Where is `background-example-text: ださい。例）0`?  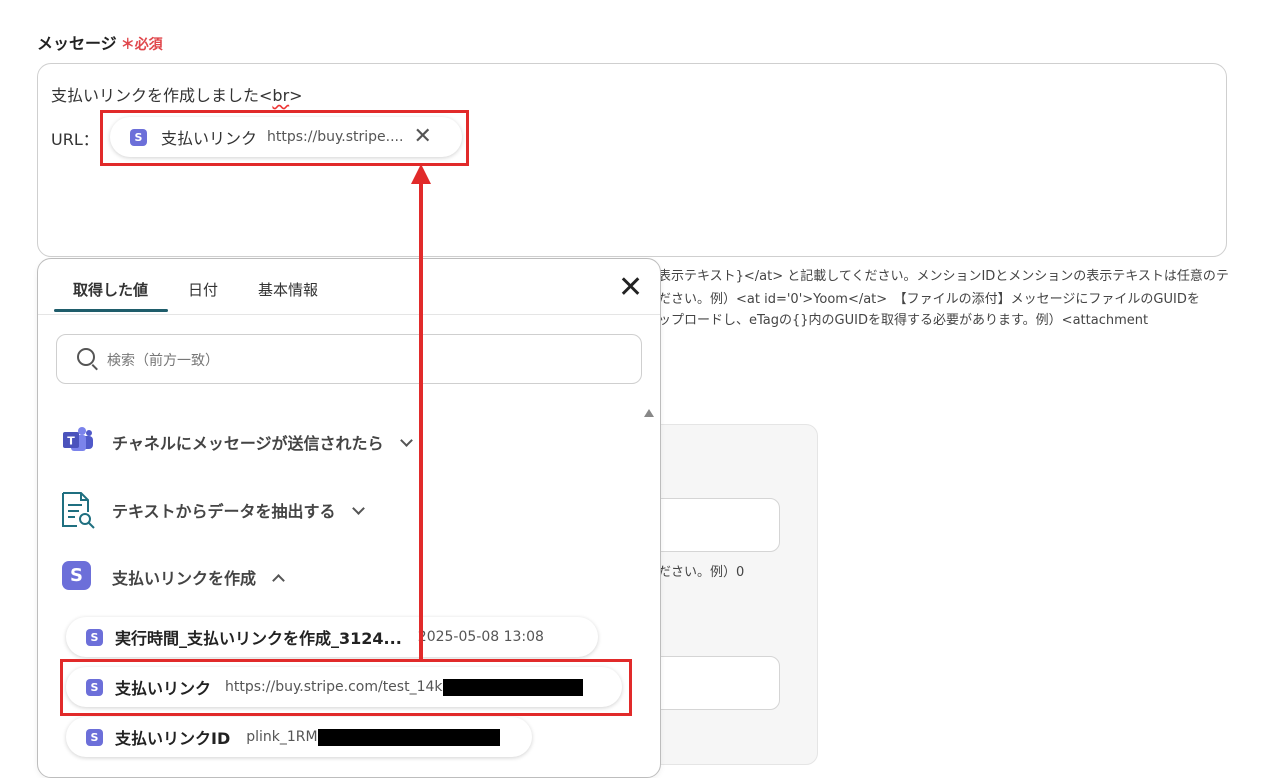
background-example-text: ださい。例）0 is located at coordinates (701, 572).